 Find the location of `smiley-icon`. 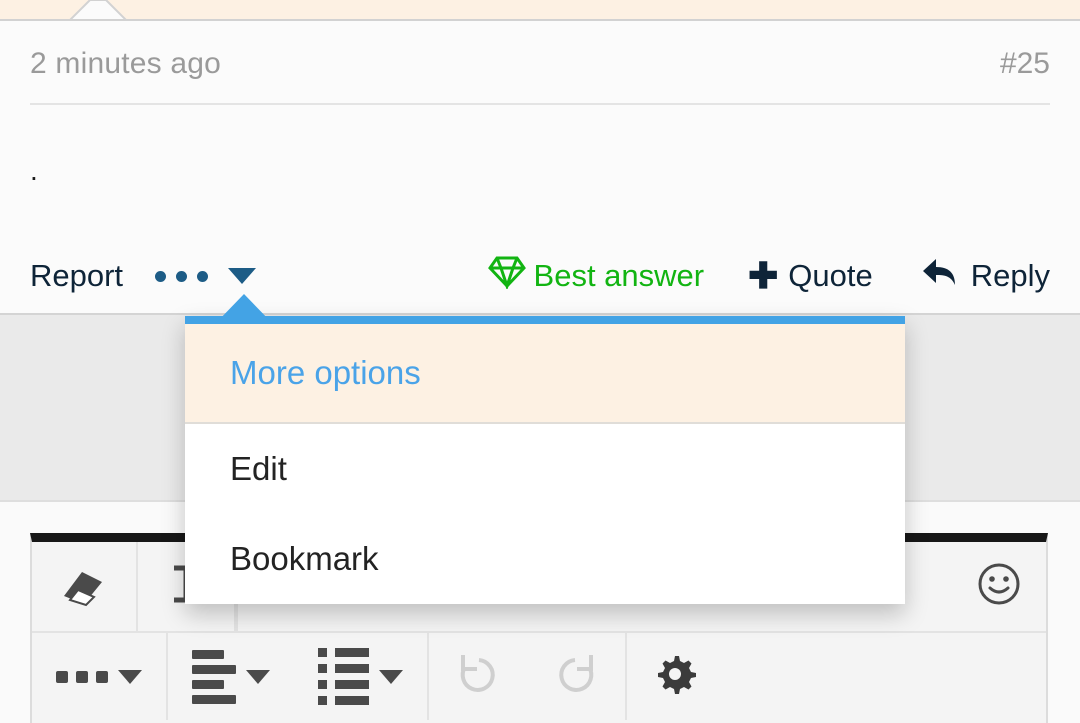

smiley-icon is located at coordinates (999, 586).